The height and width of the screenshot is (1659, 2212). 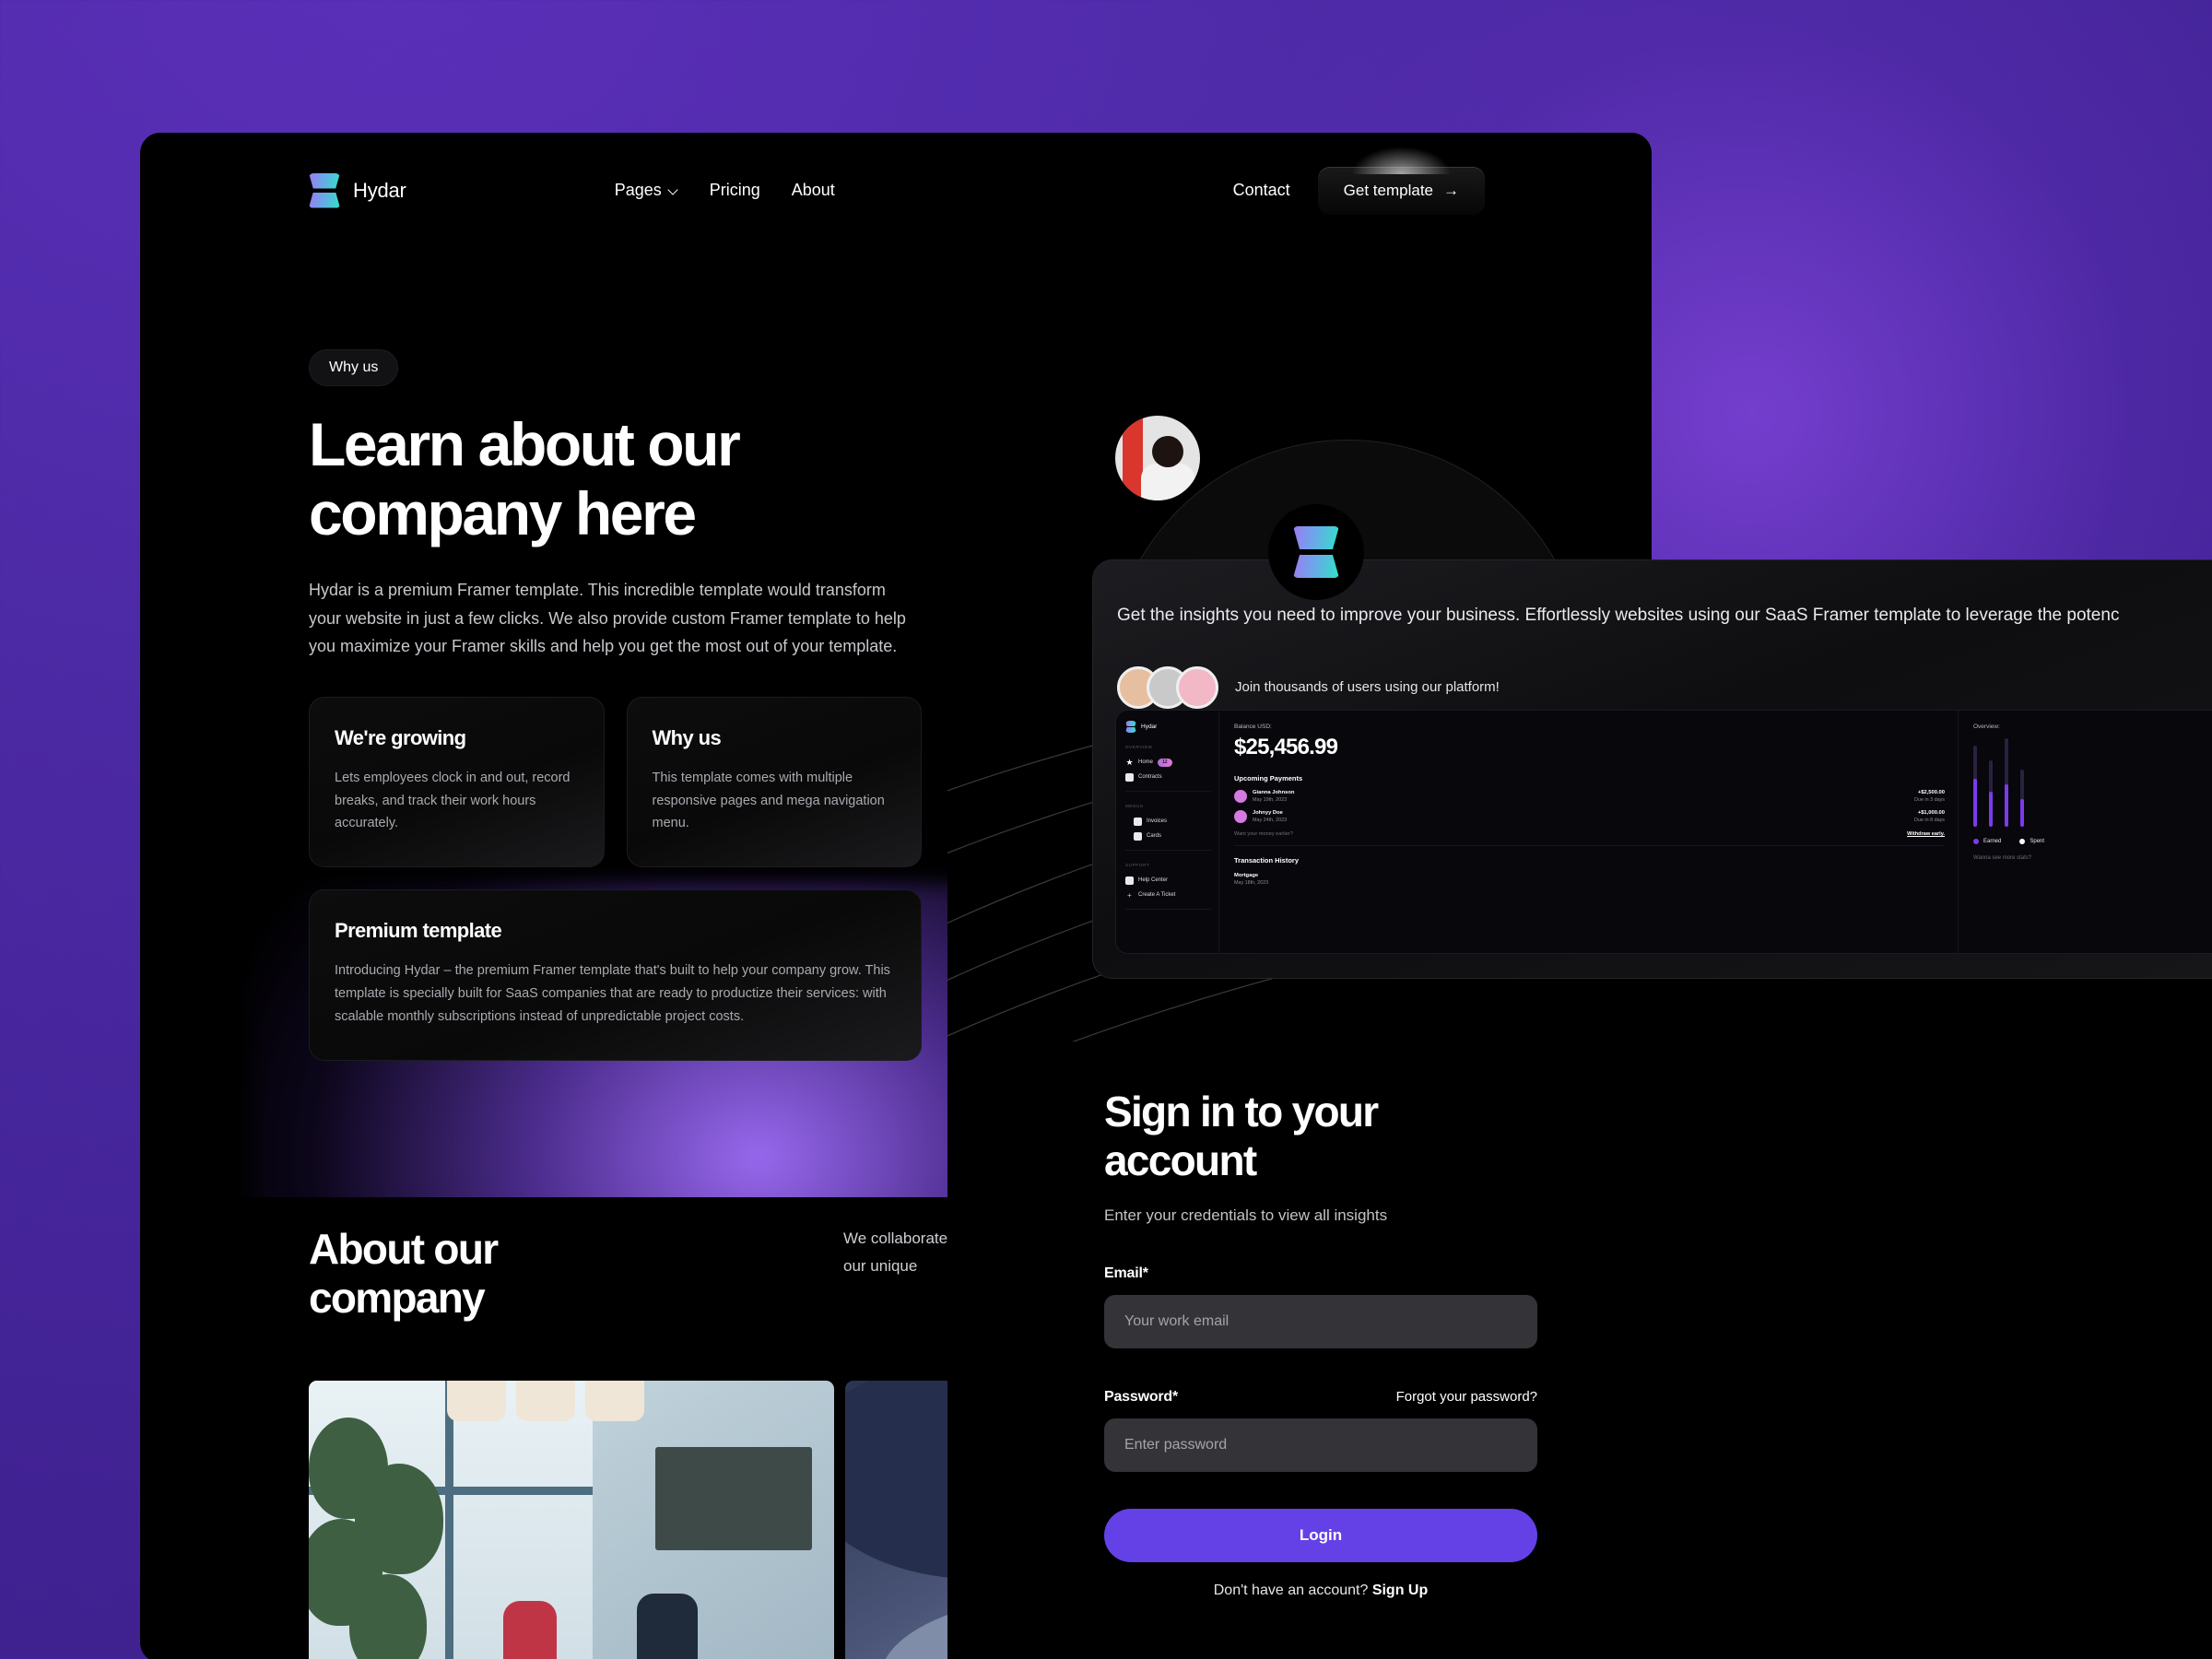 I want to click on password-input, so click(x=1320, y=1445).